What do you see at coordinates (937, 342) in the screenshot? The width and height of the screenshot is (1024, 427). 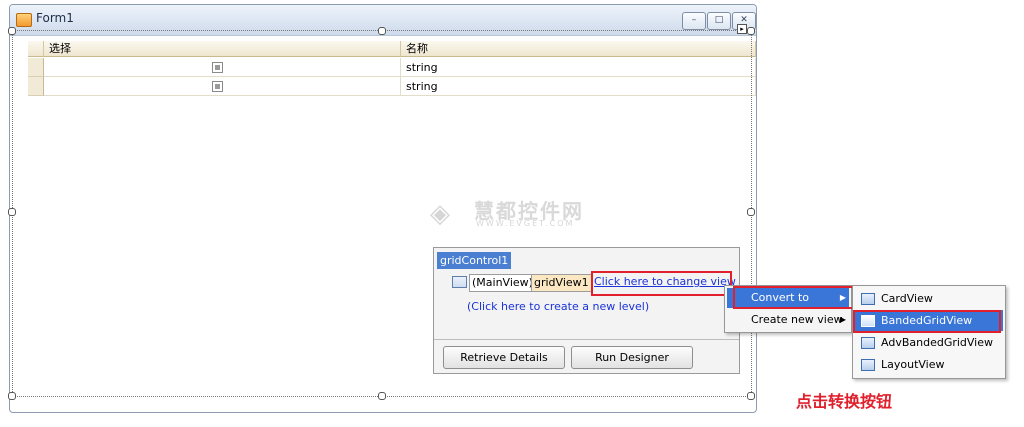 I see `submenu-item-label: AdvBandedGridView` at bounding box center [937, 342].